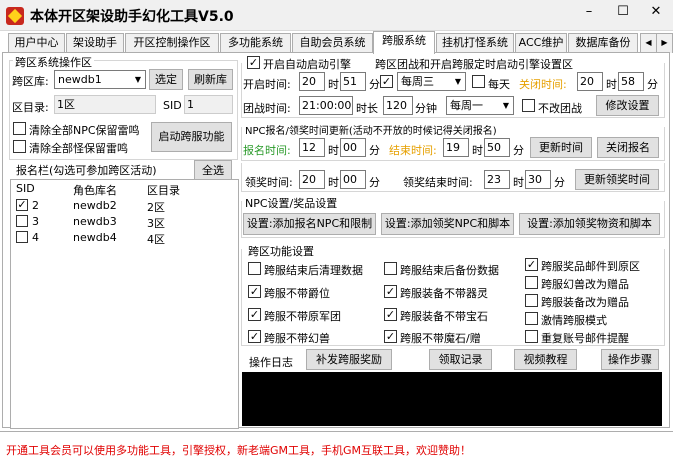 Image resolution: width=673 pixels, height=465 pixels. What do you see at coordinates (371, 131) in the screenshot?
I see `npc-time-title: NPC报名/领奖时间更新(活动不开放的时候记得关闭报名)` at bounding box center [371, 131].